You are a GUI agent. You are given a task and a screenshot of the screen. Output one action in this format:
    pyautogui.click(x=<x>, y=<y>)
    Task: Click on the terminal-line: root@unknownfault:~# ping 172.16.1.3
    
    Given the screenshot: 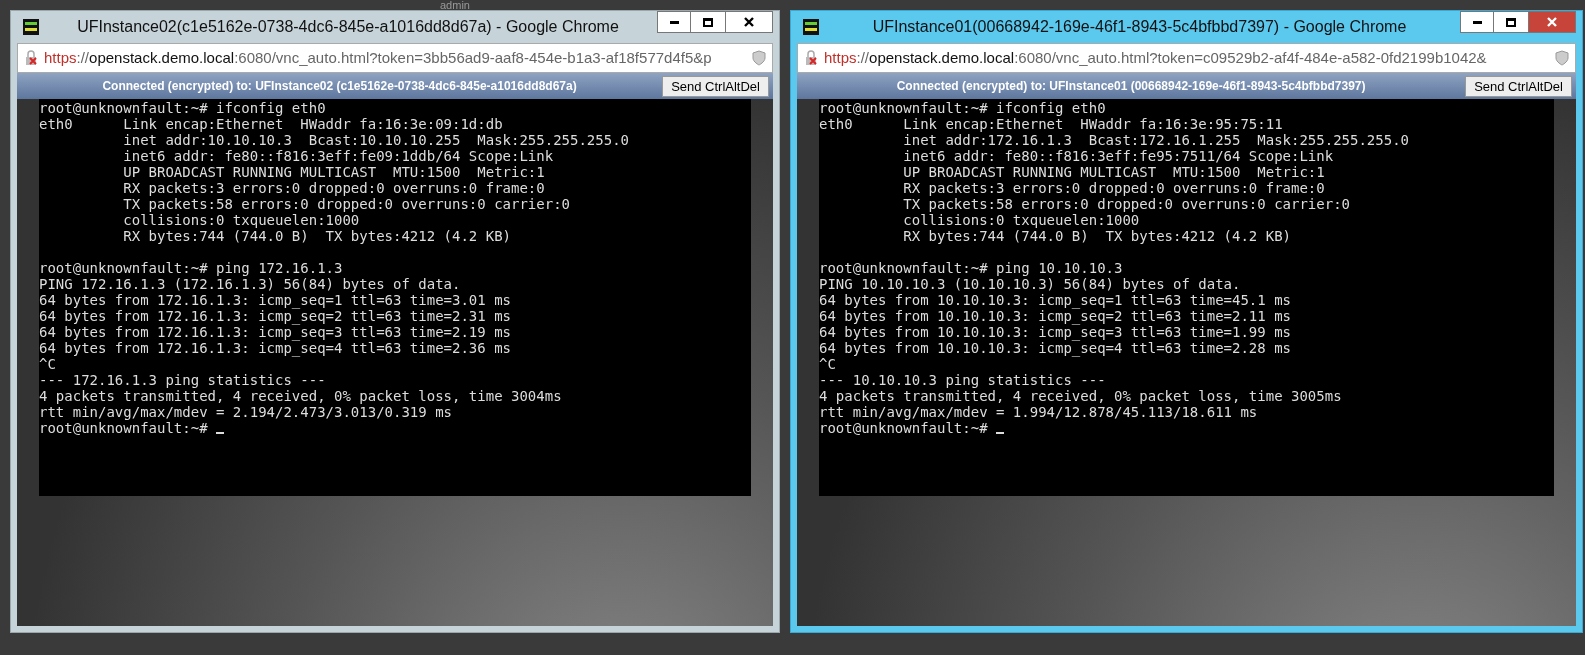 What is the action you would take?
    pyautogui.click(x=191, y=268)
    